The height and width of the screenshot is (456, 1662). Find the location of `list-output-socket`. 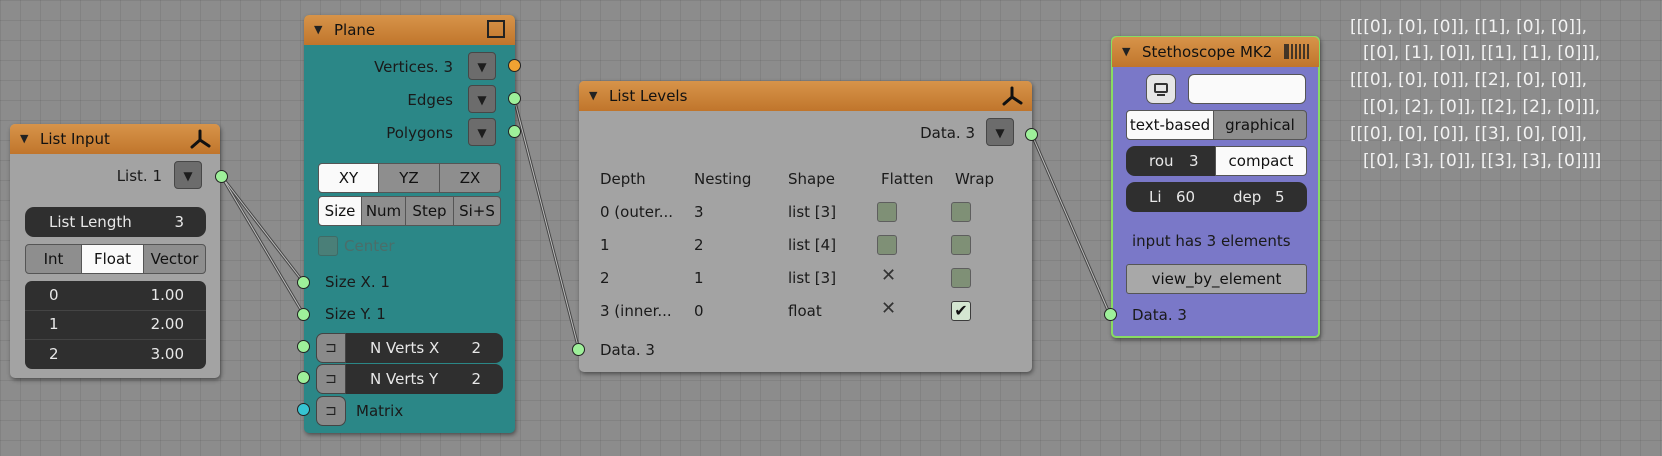

list-output-socket is located at coordinates (221, 176).